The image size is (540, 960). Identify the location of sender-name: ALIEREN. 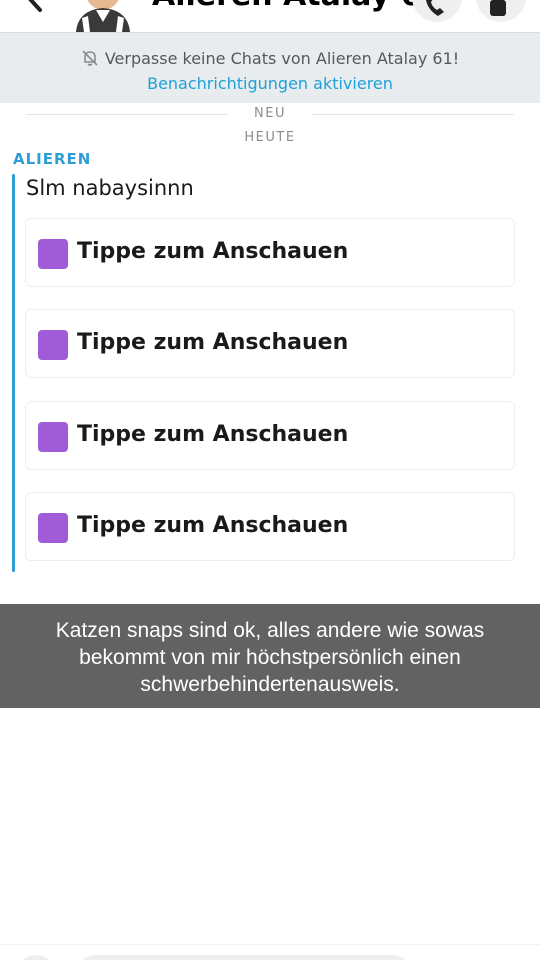
(52, 159).